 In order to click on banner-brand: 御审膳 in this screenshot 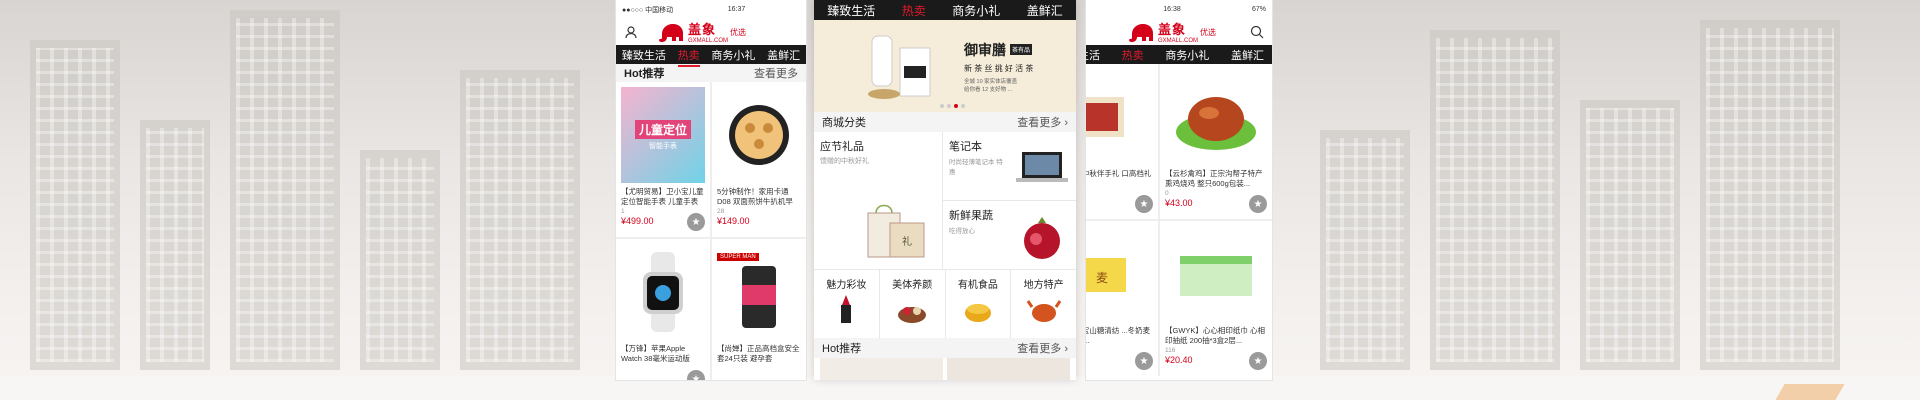, I will do `click(985, 49)`.